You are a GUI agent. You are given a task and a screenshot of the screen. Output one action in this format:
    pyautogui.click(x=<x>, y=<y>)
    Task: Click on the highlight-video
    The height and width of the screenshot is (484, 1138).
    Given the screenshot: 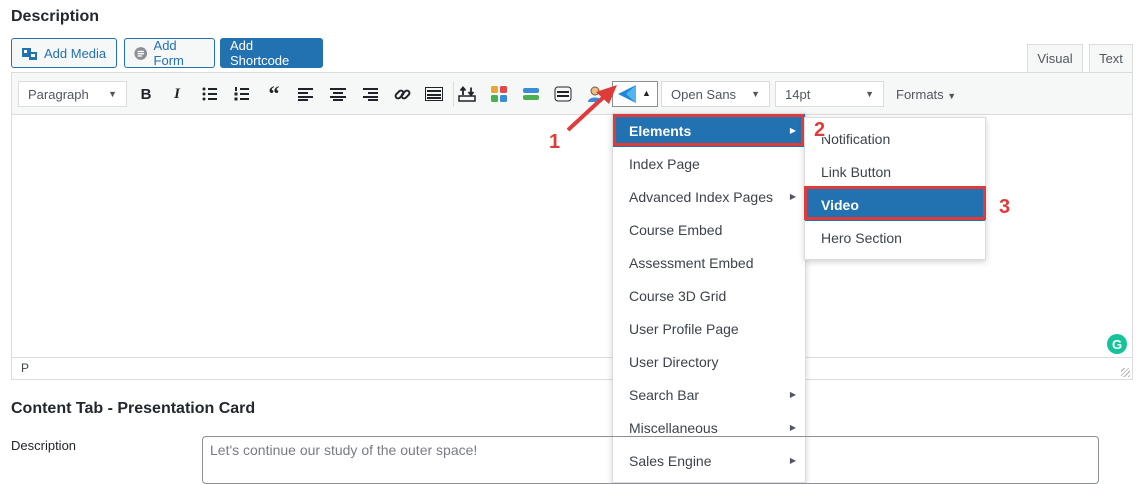 What is the action you would take?
    pyautogui.click(x=895, y=203)
    